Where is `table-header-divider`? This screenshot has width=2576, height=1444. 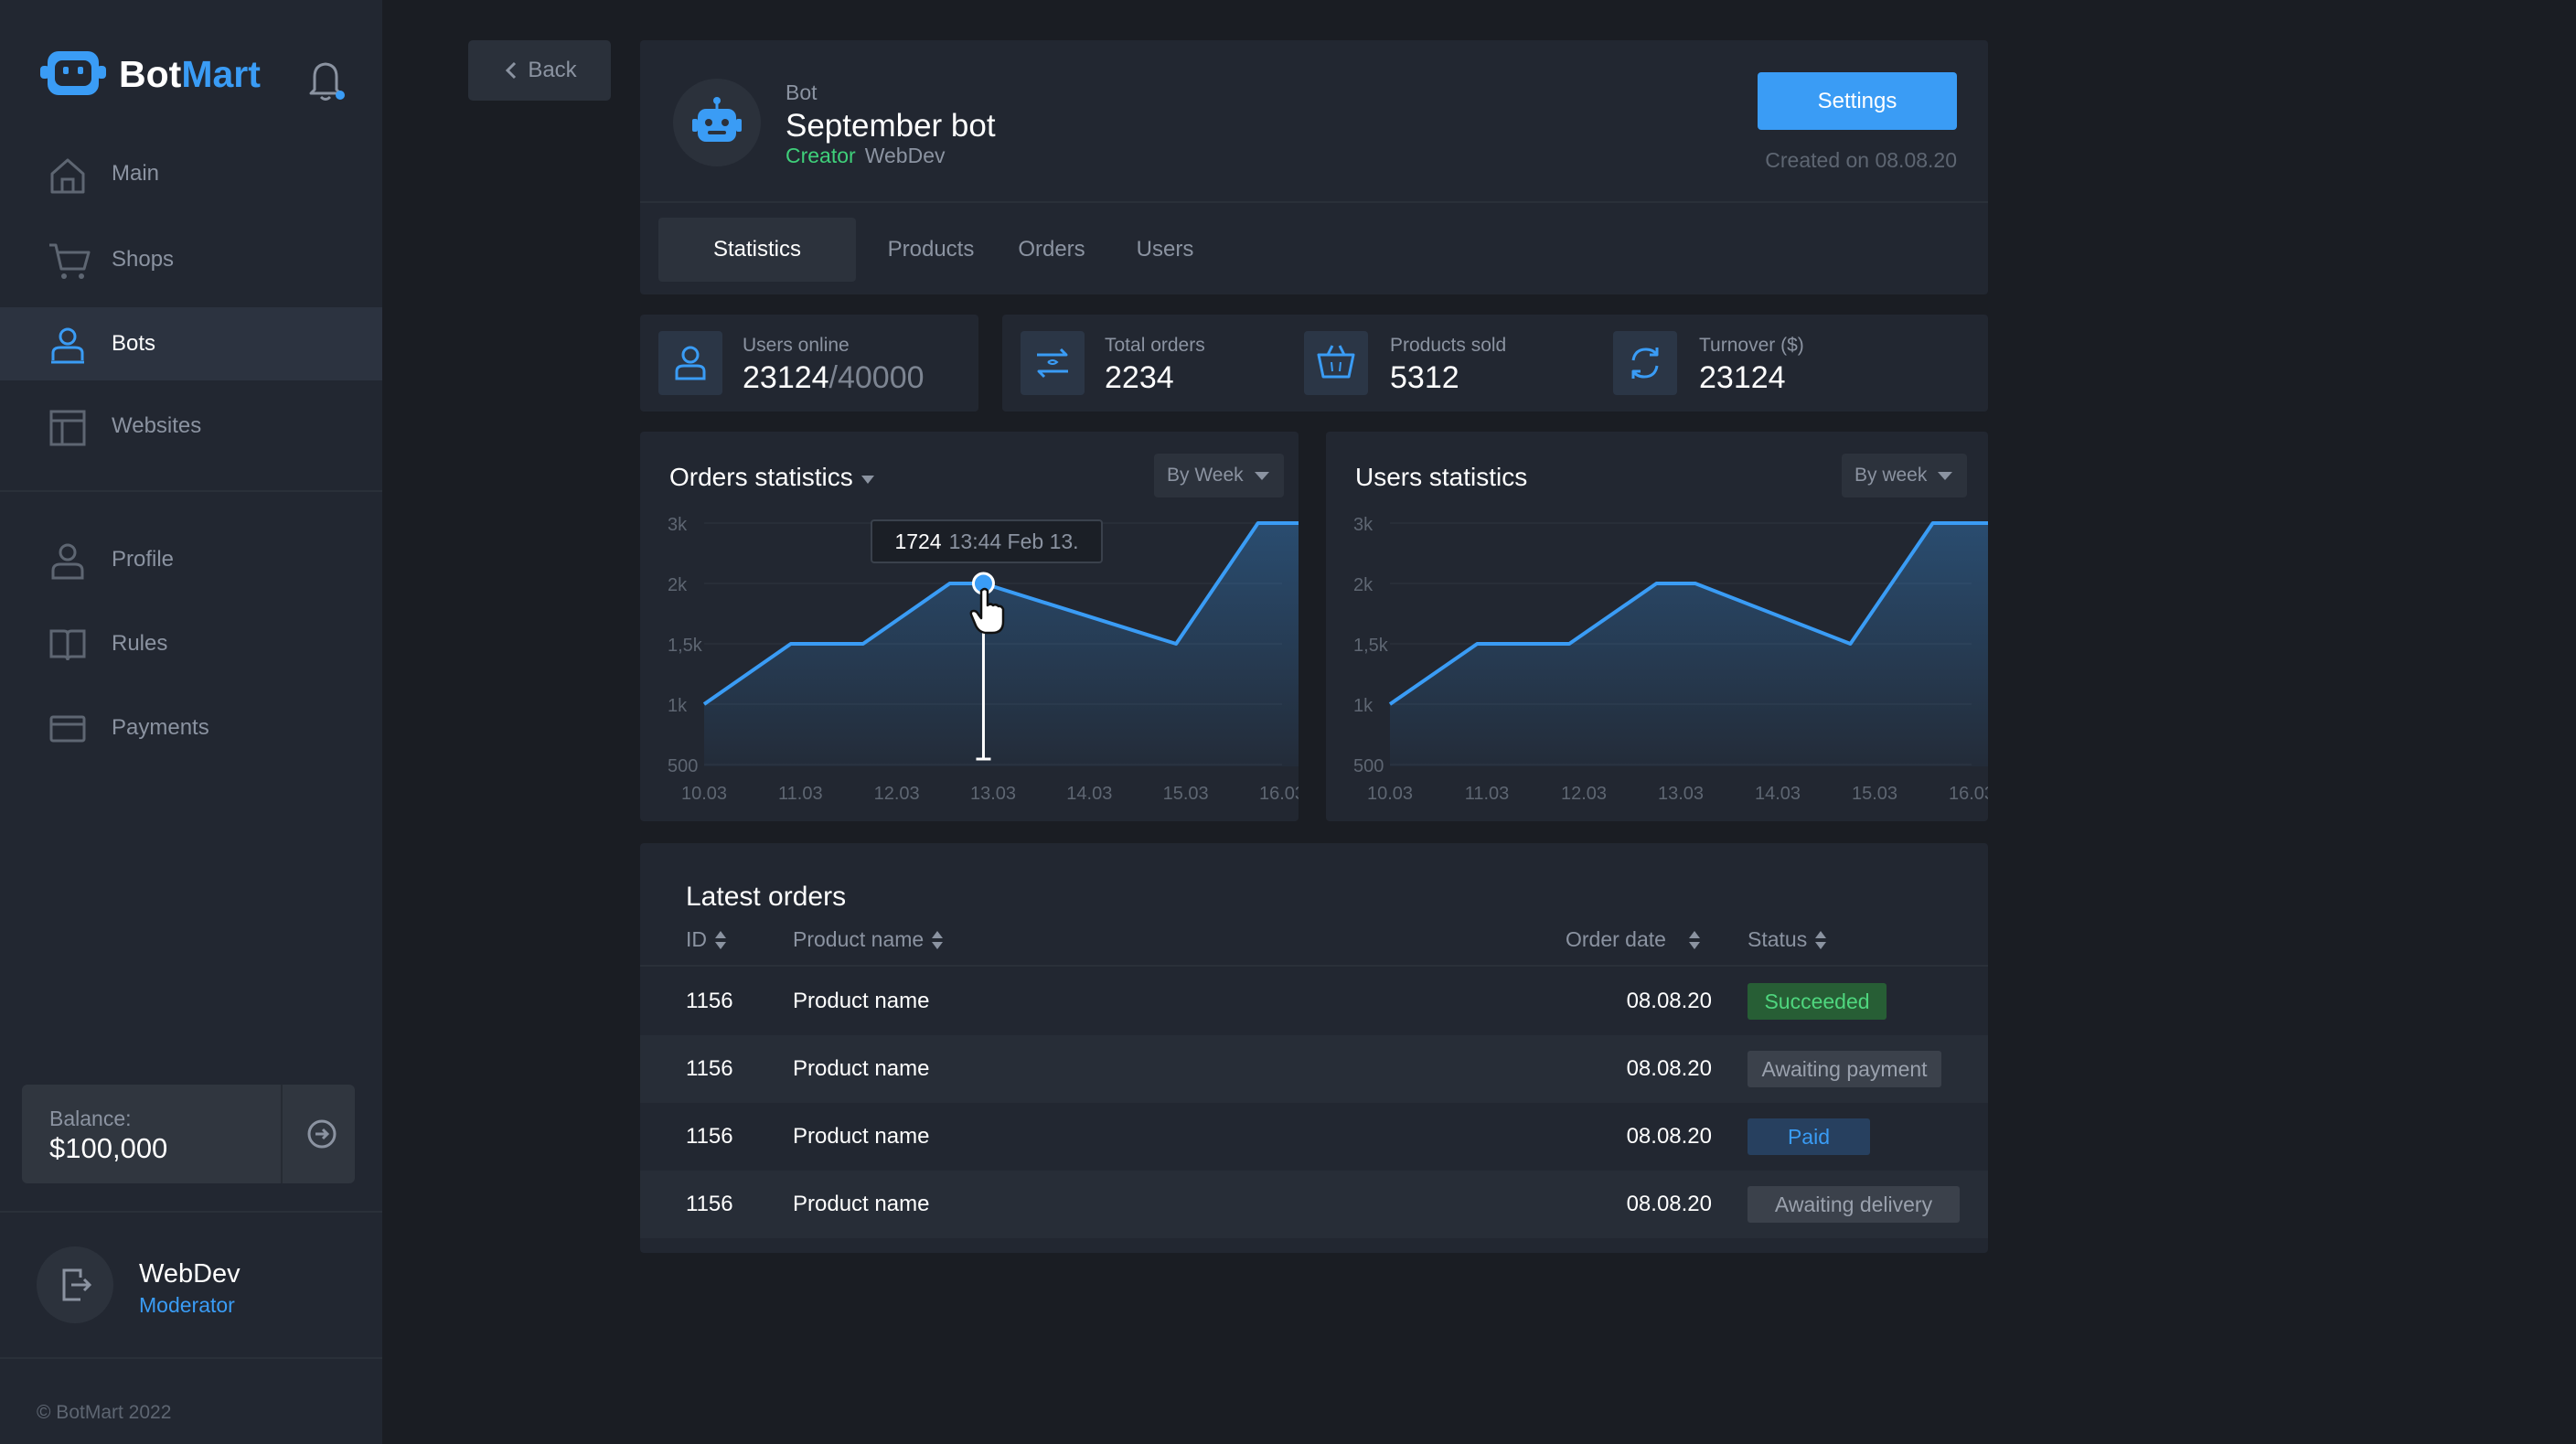
table-header-divider is located at coordinates (1314, 966).